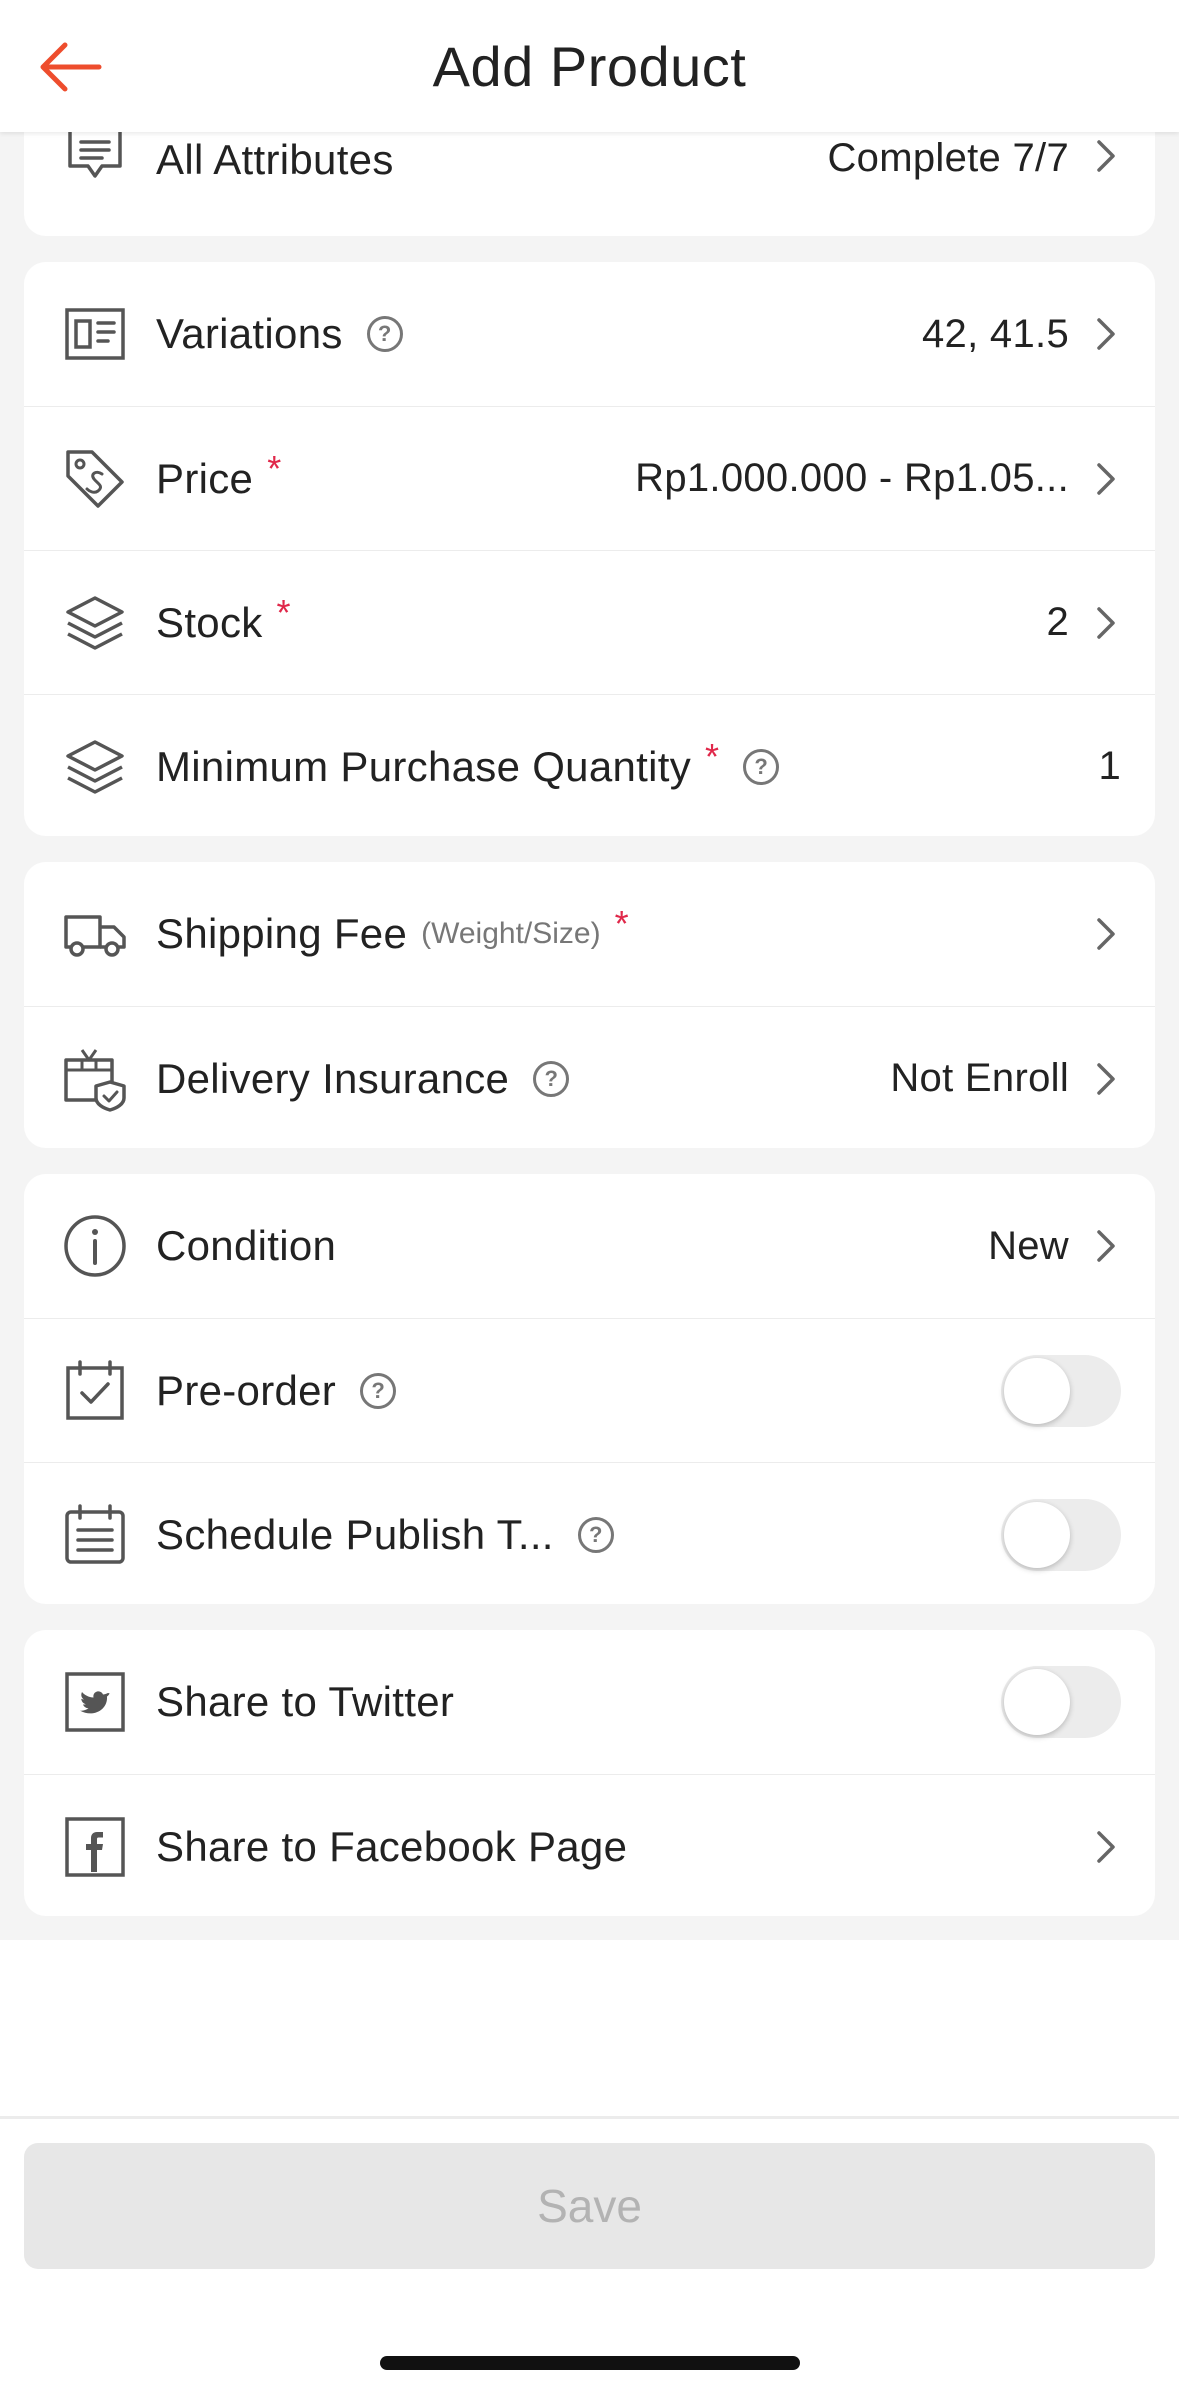 Image resolution: width=1179 pixels, height=2396 pixels. Describe the element at coordinates (246, 1390) in the screenshot. I see `pre-order-label: Pre-order` at that location.